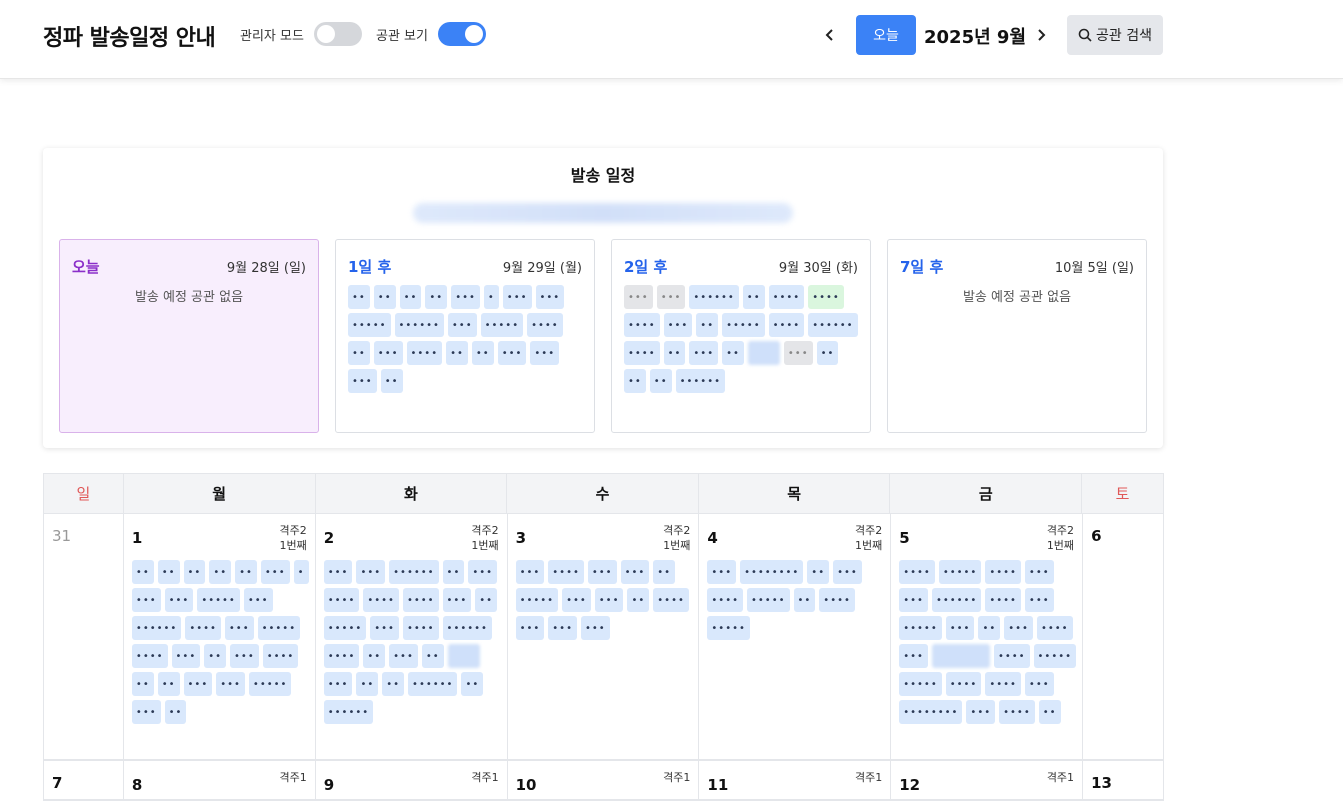  Describe the element at coordinates (84, 781) in the screenshot. I see `calendar-day-cell: 7` at that location.